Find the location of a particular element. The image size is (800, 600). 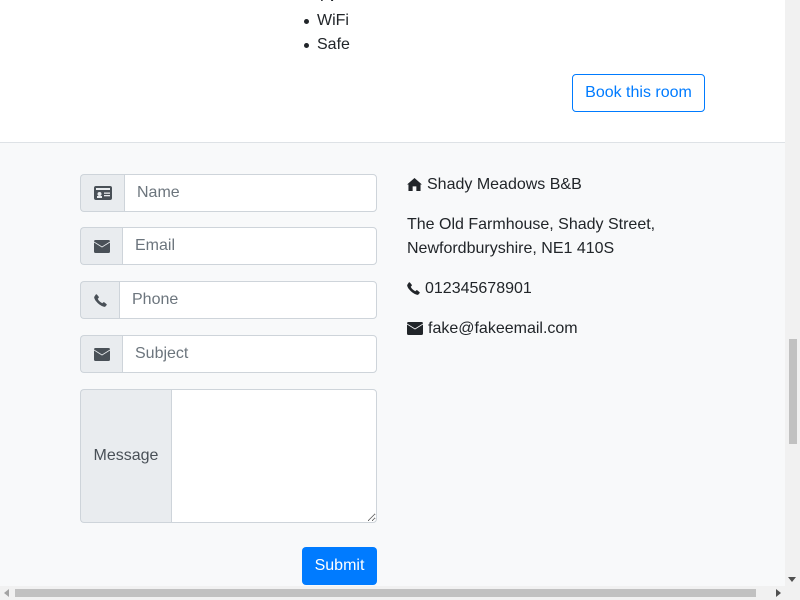

vertical-scrollbar is located at coordinates (792, 293).